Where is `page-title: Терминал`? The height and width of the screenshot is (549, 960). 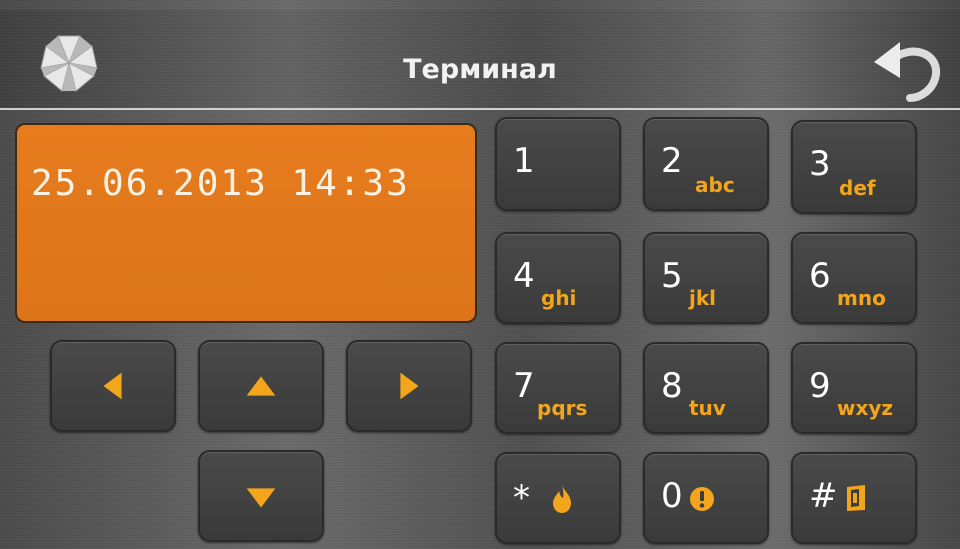 page-title: Терминал is located at coordinates (480, 69).